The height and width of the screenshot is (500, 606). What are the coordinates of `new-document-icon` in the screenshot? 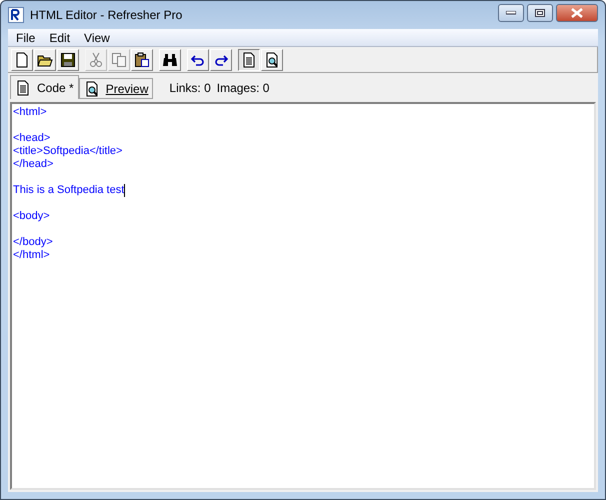 It's located at (22, 60).